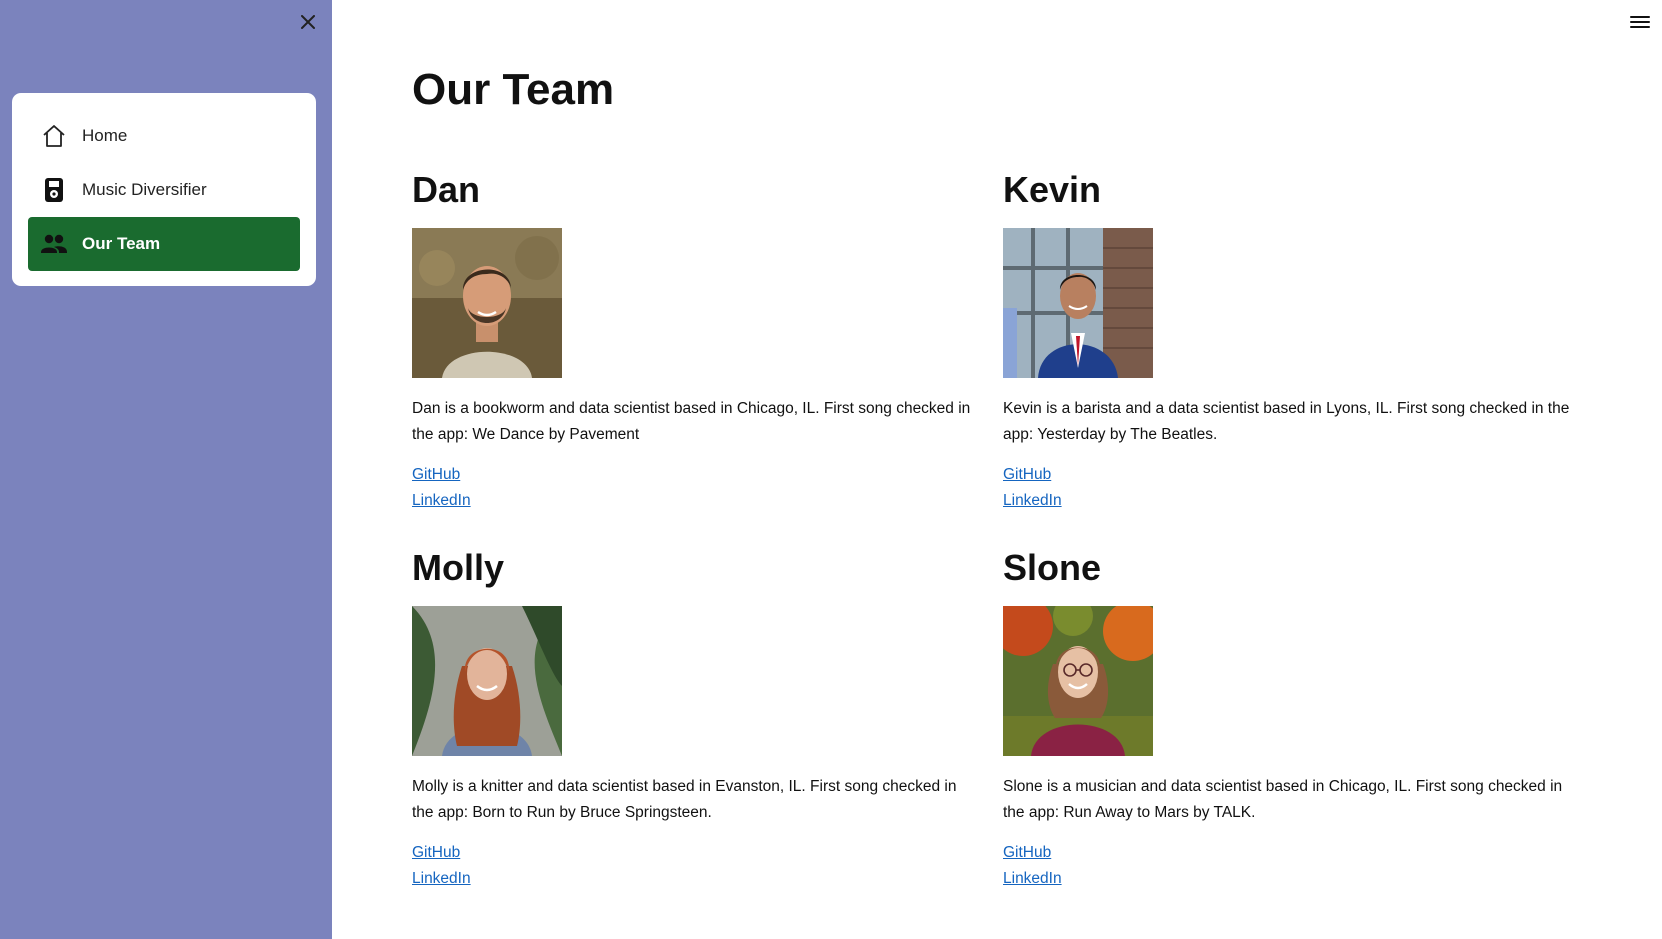 Image resolution: width=1662 pixels, height=939 pixels. What do you see at coordinates (446, 189) in the screenshot?
I see `member-name: Dan` at bounding box center [446, 189].